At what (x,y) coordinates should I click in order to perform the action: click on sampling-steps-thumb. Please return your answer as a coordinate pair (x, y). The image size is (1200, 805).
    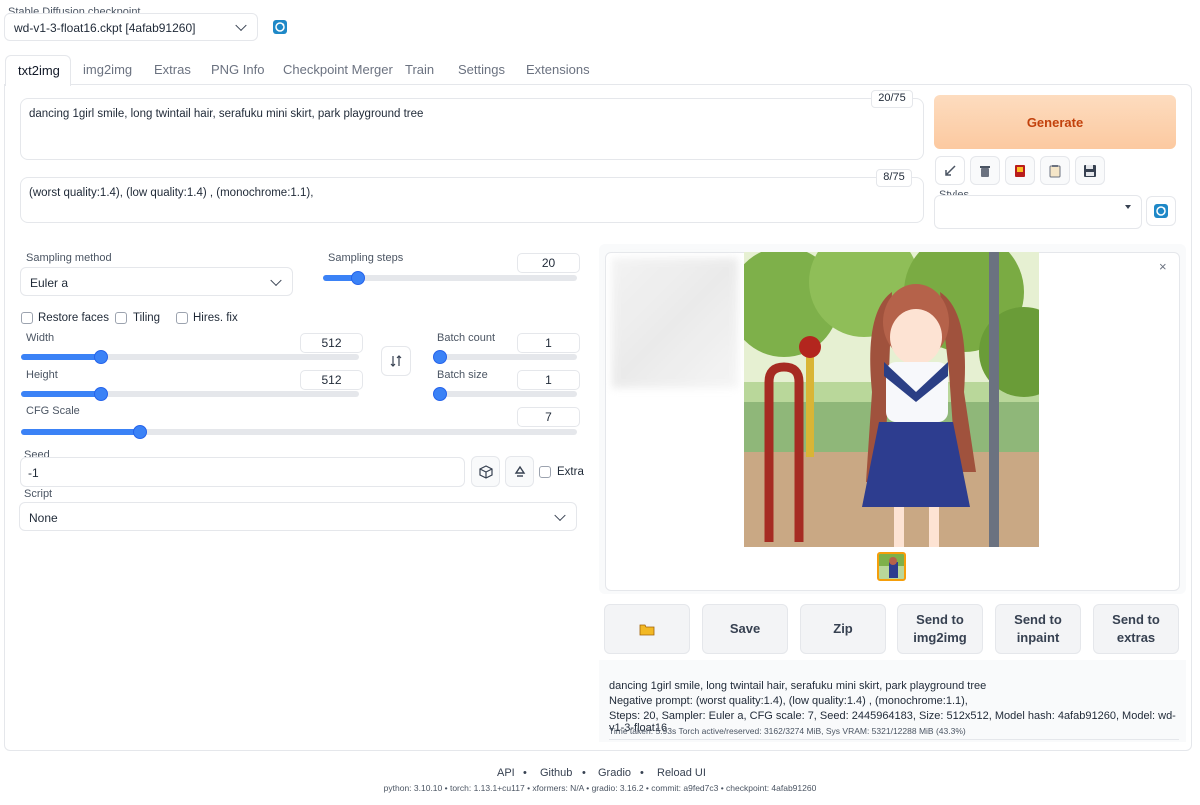
    Looking at the image, I should click on (358, 278).